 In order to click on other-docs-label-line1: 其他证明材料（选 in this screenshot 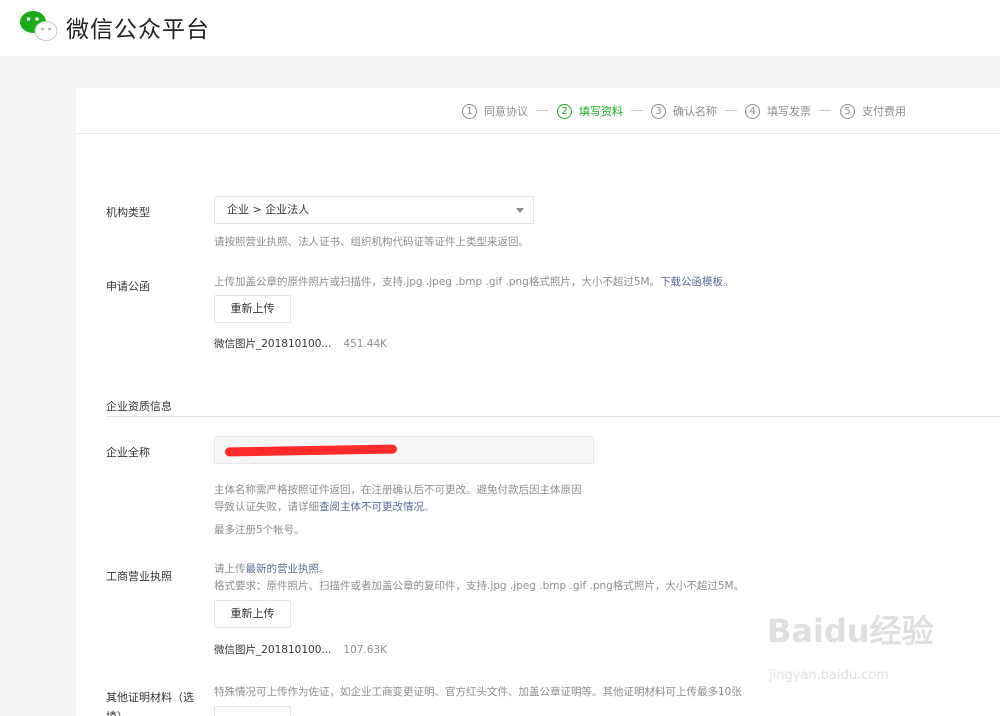, I will do `click(150, 697)`.